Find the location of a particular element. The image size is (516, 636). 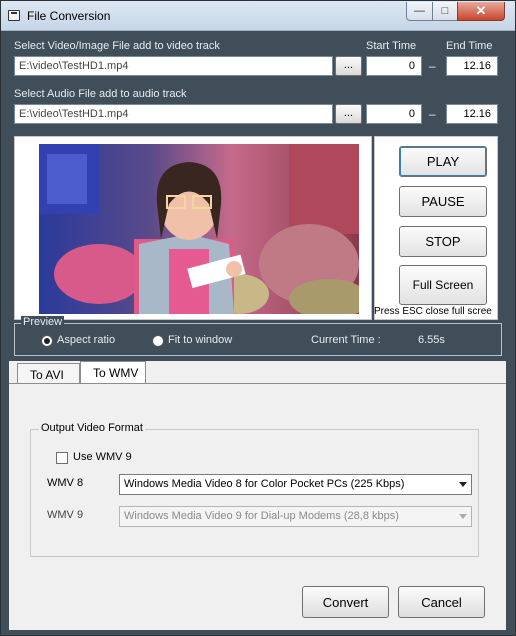

tab-to-wmv: To WMV is located at coordinates (113, 373).